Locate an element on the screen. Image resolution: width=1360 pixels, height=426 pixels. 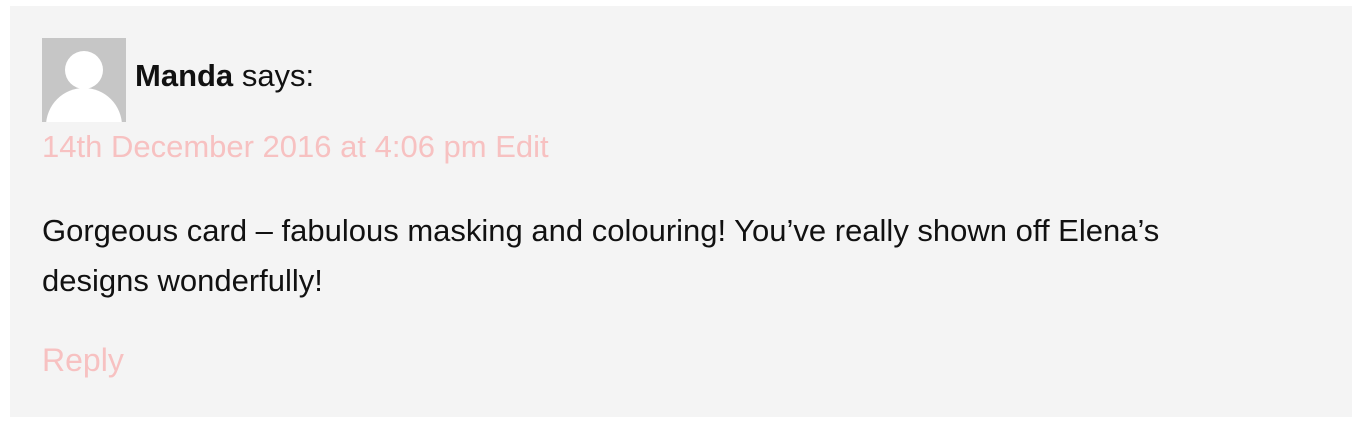
comment-meta: 14th December 2016 at 4:06 pm Edit is located at coordinates (295, 147).